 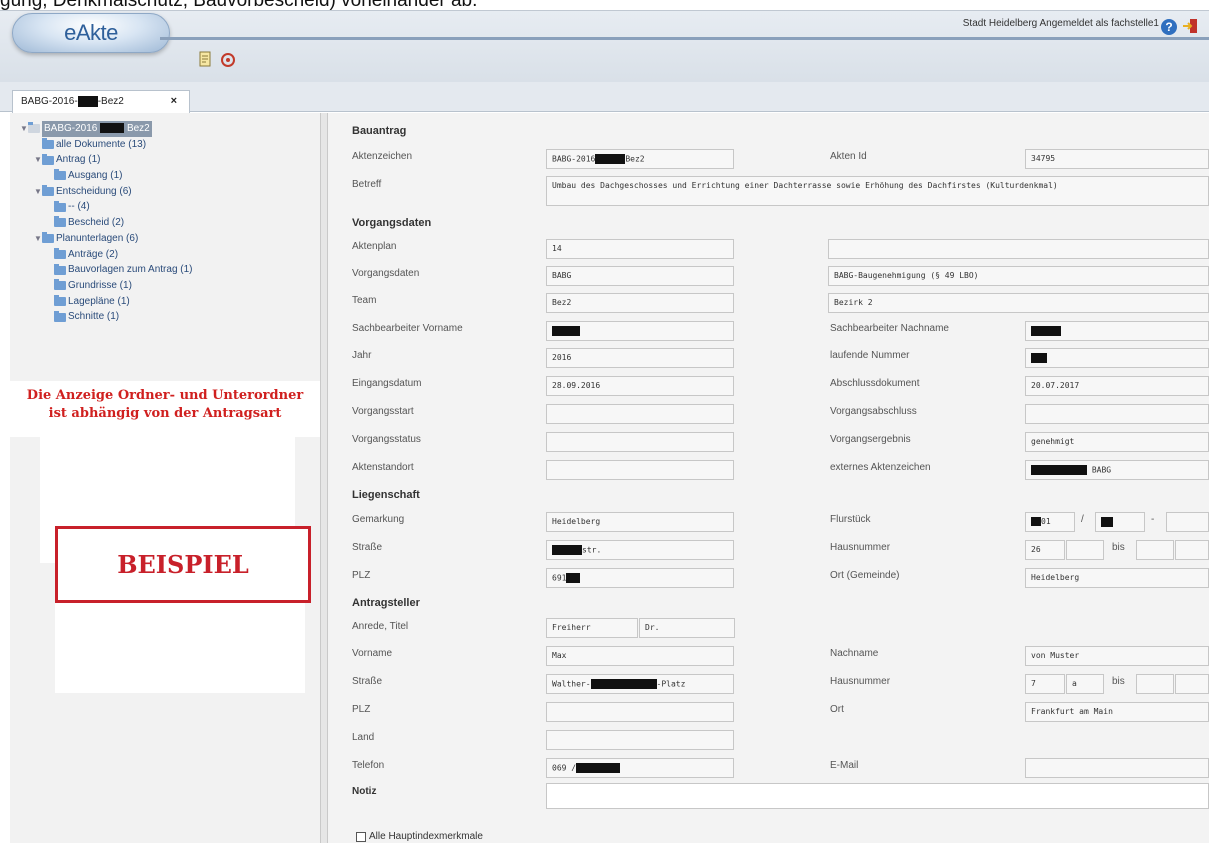 I want to click on field-flurstueck-1: 01, so click(x=1050, y=522).